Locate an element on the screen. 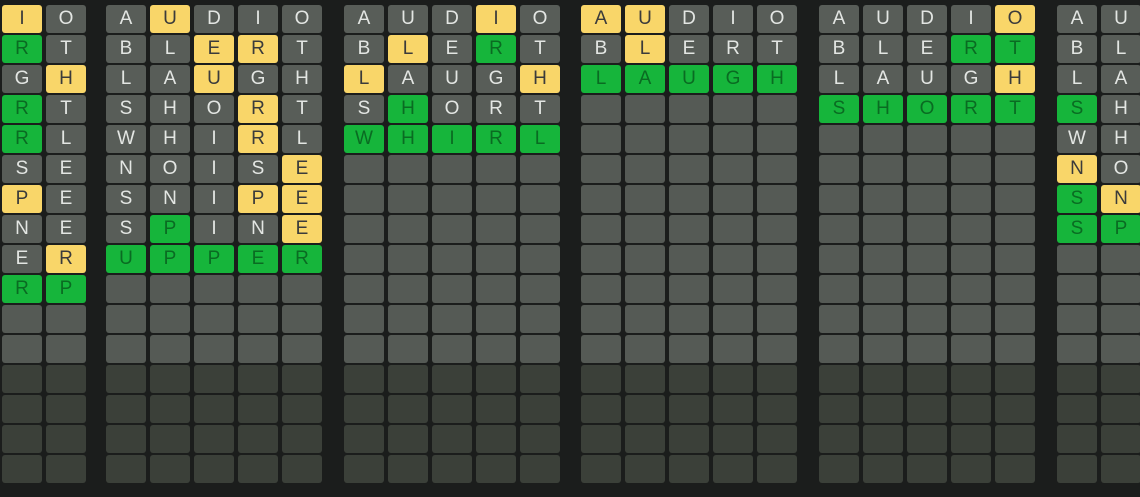 Image resolution: width=1140 pixels, height=497 pixels. letter-tile: W is located at coordinates (364, 139).